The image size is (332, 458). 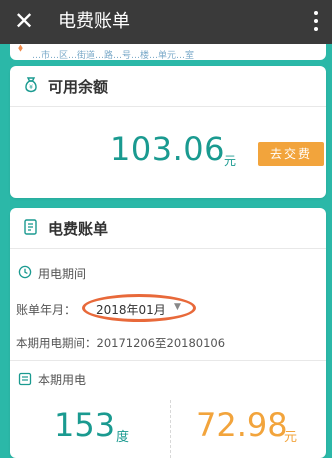 What do you see at coordinates (230, 161) in the screenshot?
I see `balance-unit: 元` at bounding box center [230, 161].